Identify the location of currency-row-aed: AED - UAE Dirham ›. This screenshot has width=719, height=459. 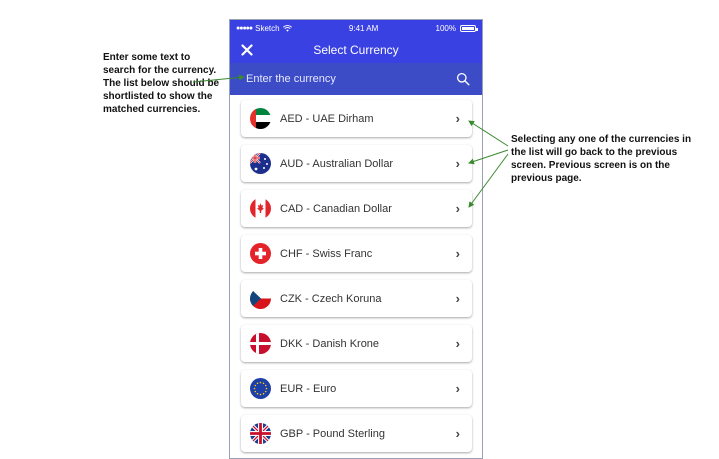
(356, 118).